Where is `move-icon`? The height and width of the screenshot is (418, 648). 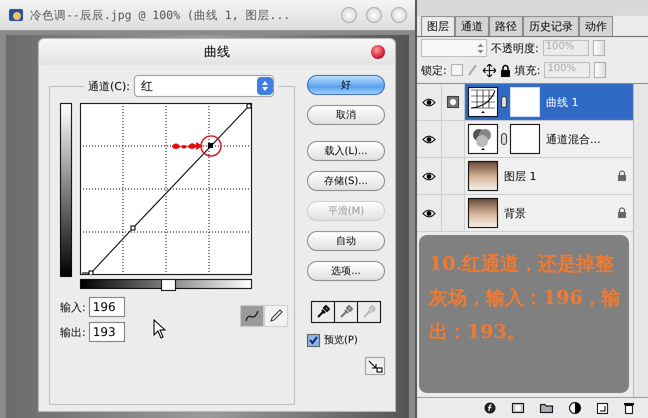 move-icon is located at coordinates (489, 70).